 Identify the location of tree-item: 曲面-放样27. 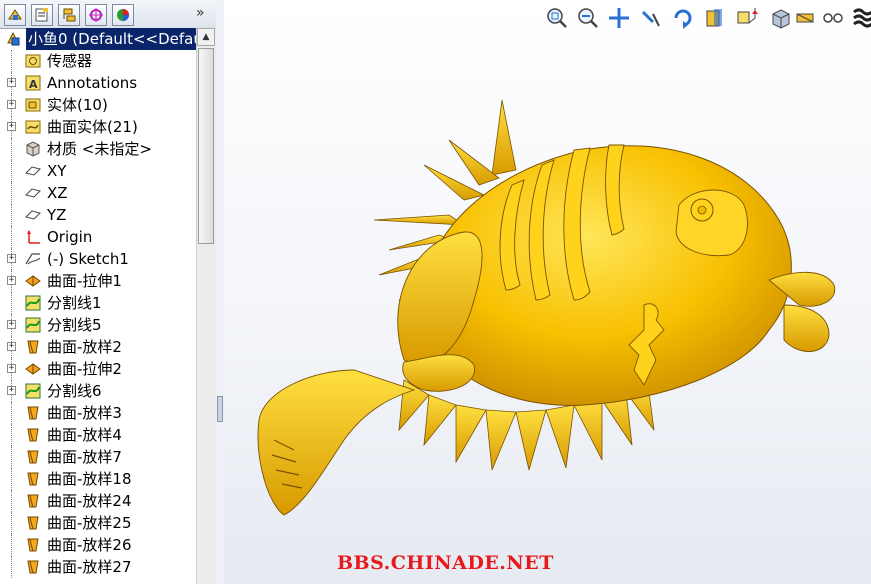
(98, 567).